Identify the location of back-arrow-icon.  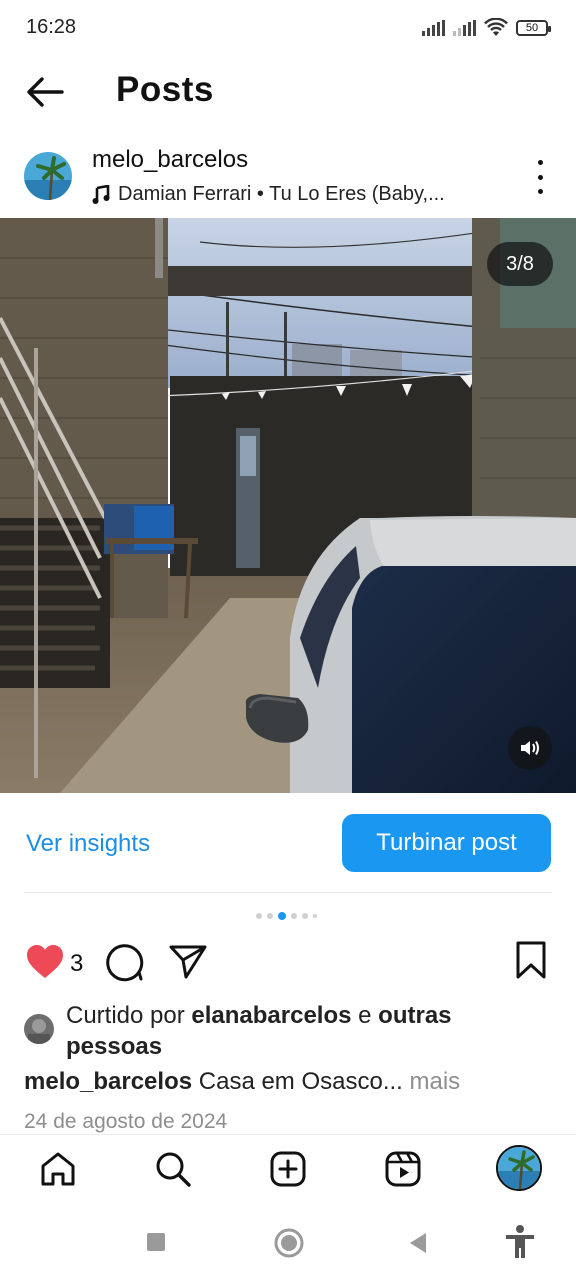
(44, 92).